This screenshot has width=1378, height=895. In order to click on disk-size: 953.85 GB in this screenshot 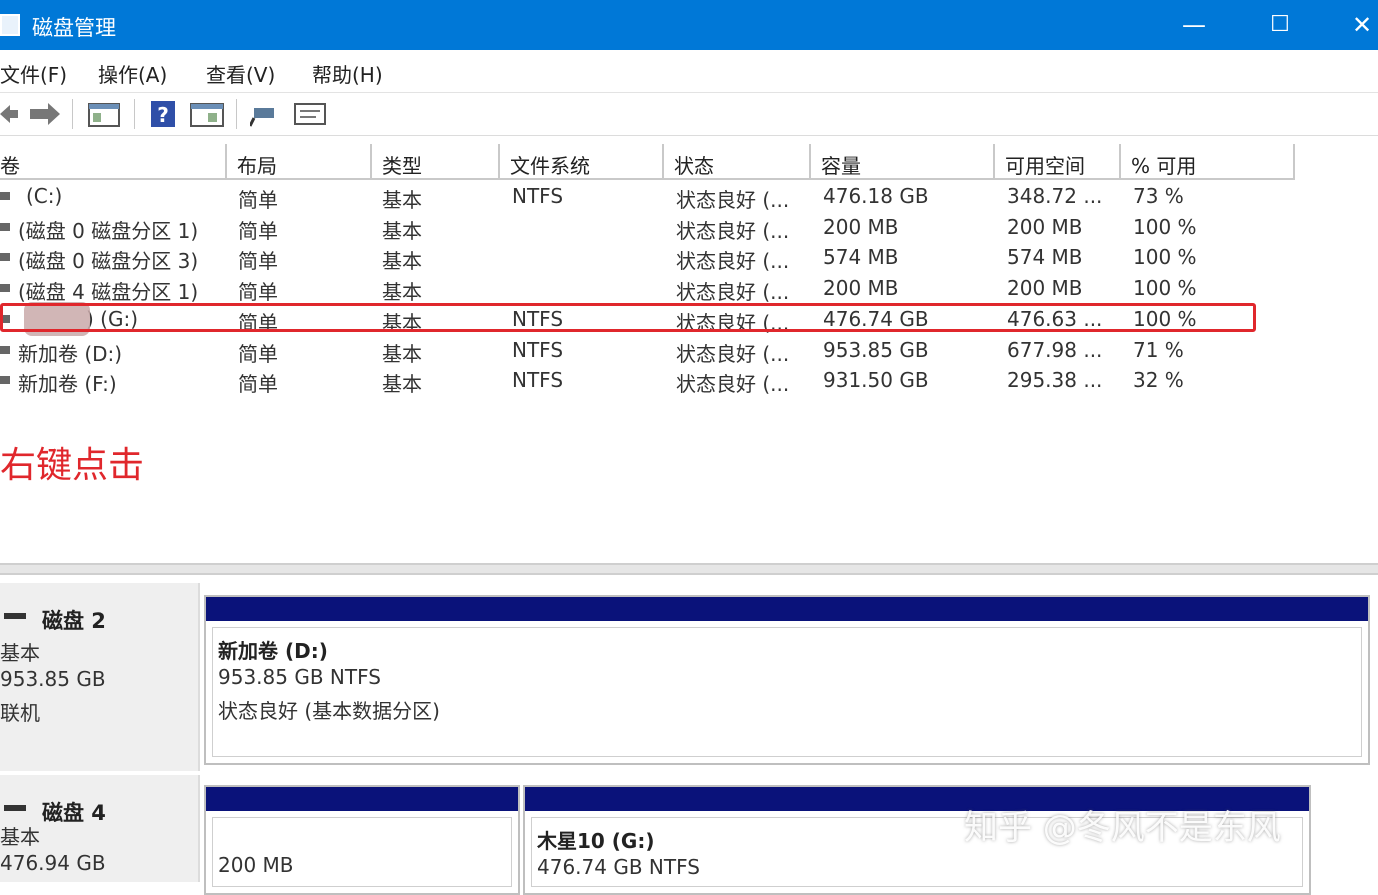, I will do `click(53, 679)`.